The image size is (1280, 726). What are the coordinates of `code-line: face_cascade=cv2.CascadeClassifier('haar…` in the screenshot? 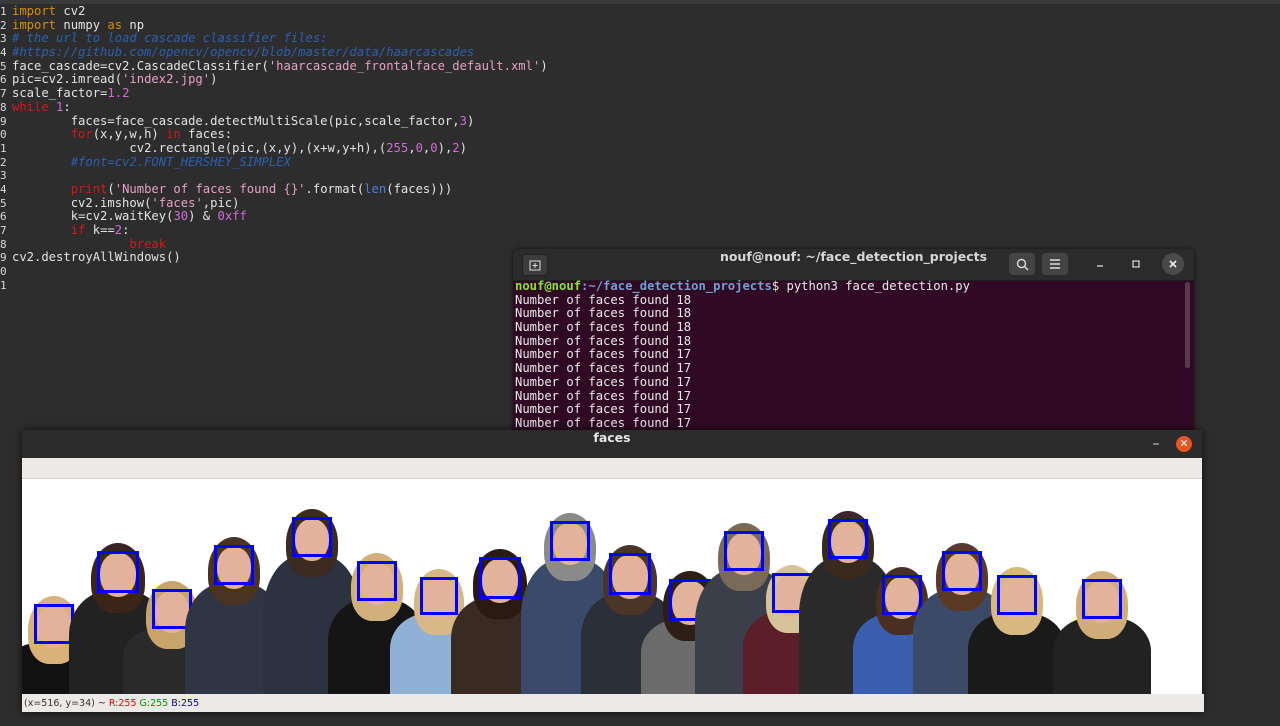 It's located at (280, 66).